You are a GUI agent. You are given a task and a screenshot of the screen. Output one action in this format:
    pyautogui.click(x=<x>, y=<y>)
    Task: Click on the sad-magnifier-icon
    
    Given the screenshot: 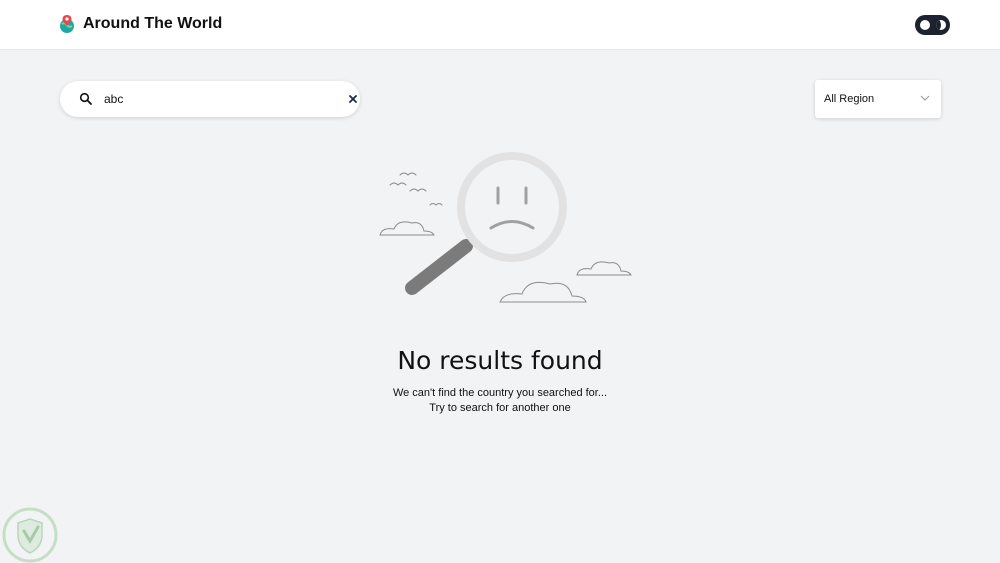 What is the action you would take?
    pyautogui.click(x=505, y=227)
    